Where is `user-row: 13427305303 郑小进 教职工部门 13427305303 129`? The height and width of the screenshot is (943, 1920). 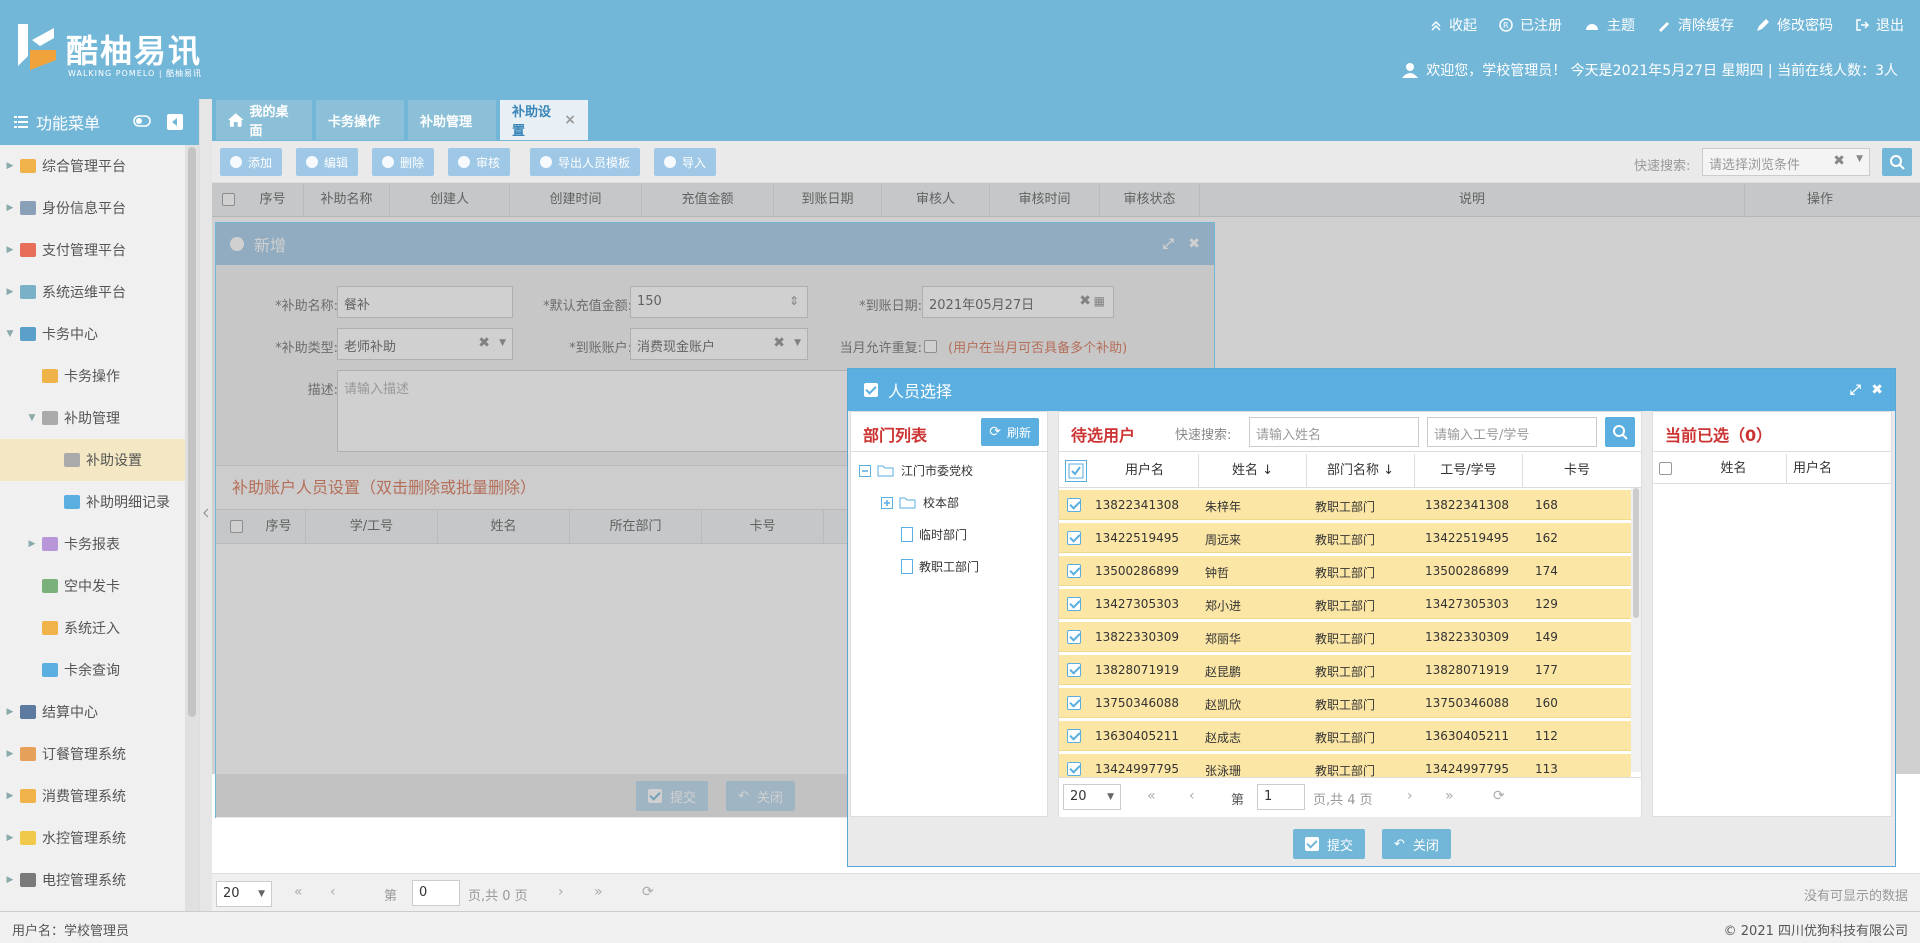 user-row: 13427305303 郑小进 教职工部门 13427305303 129 is located at coordinates (1345, 604).